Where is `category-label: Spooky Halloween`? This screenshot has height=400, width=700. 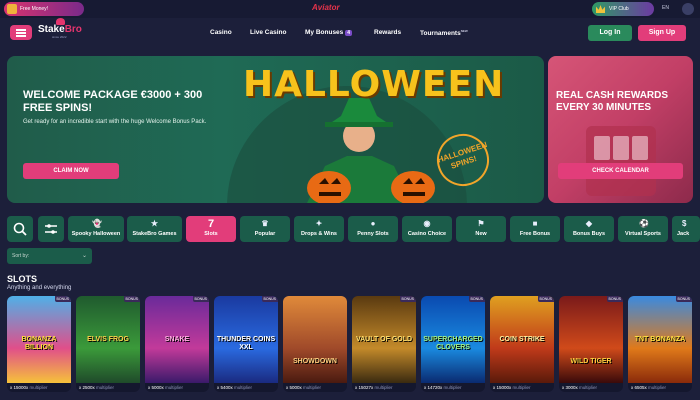 category-label: Spooky Halloween is located at coordinates (96, 234).